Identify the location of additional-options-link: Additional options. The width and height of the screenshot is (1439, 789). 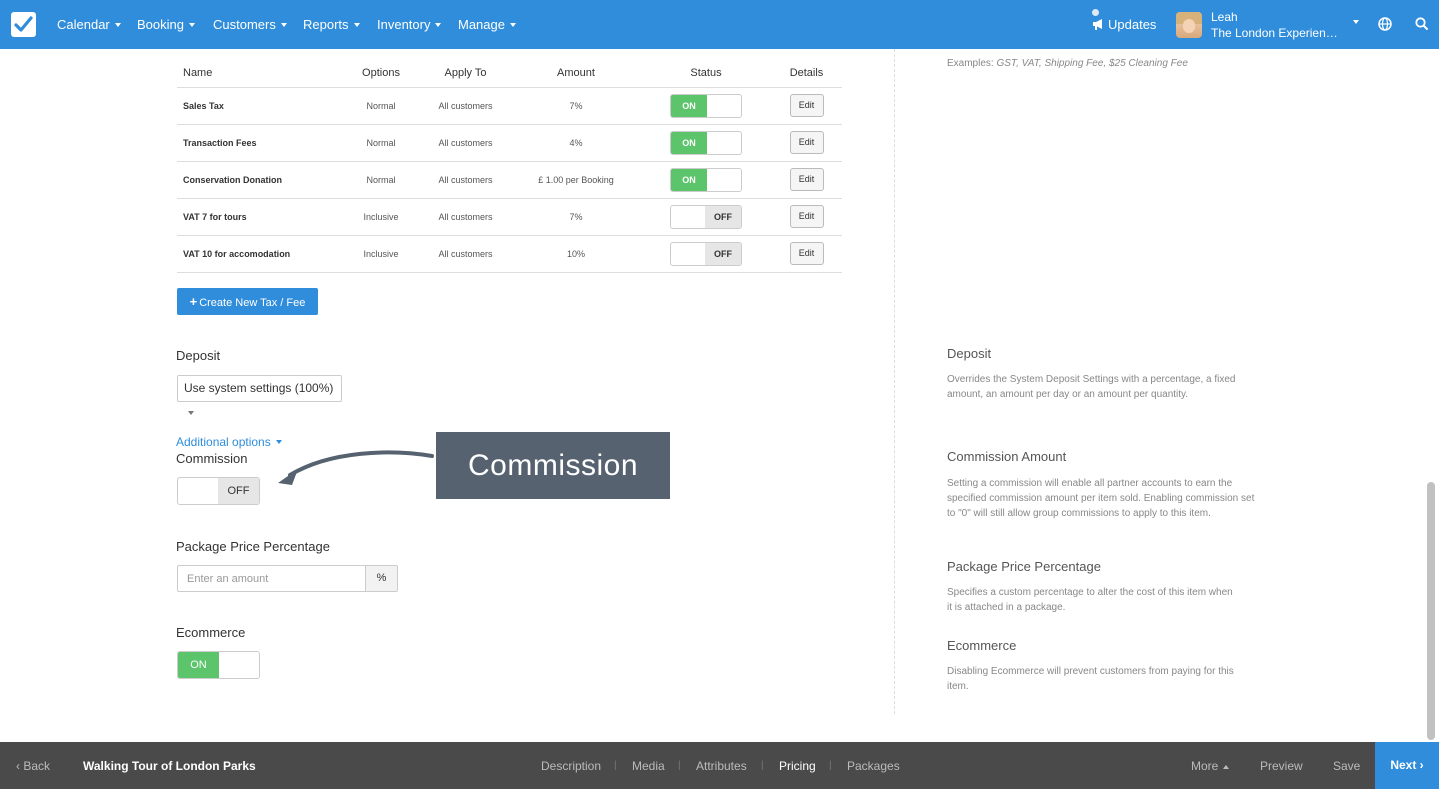
(229, 442).